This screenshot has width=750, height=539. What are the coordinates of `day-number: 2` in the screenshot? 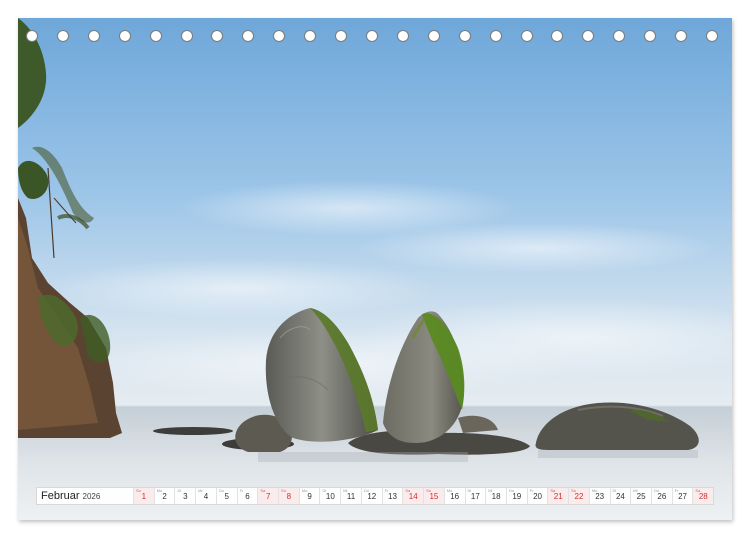 It's located at (164, 496).